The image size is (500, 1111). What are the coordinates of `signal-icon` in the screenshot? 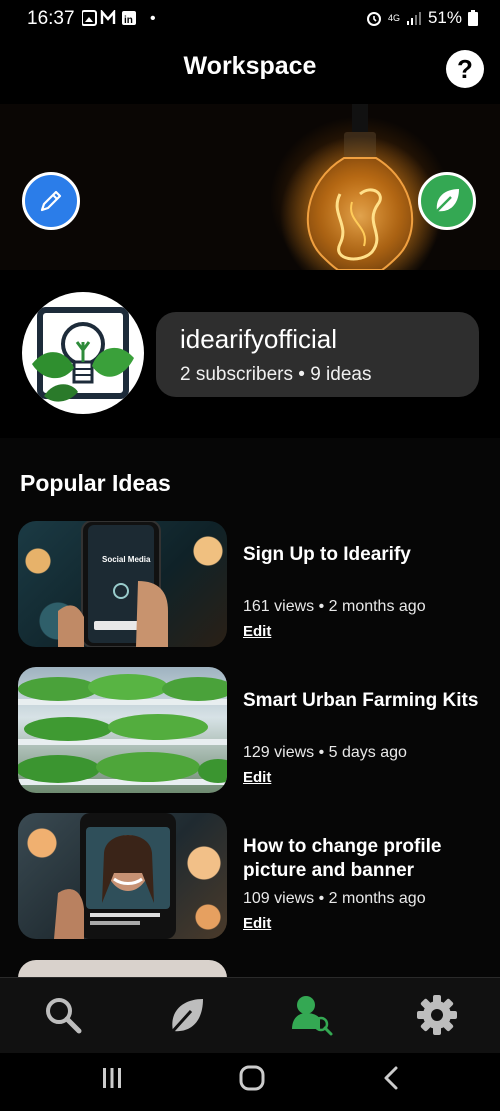 It's located at (413, 18).